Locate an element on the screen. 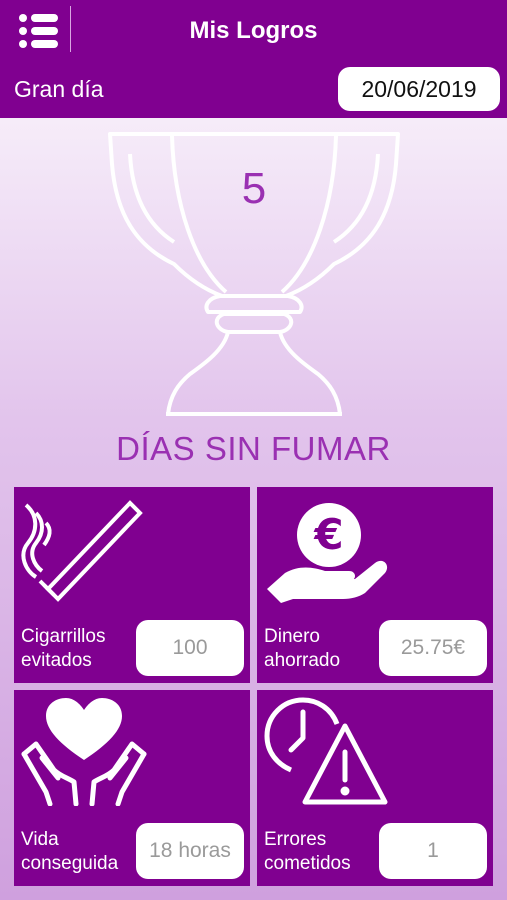  date-bar: Gran día 20/06/2019 is located at coordinates (253, 90).